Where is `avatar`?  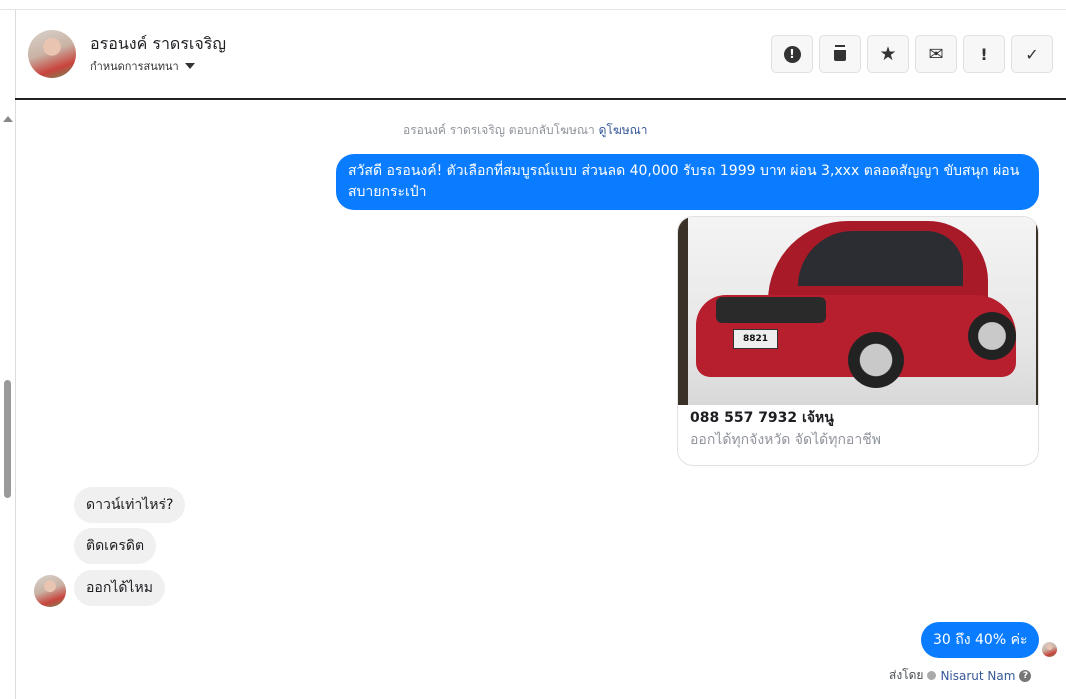 avatar is located at coordinates (52, 54).